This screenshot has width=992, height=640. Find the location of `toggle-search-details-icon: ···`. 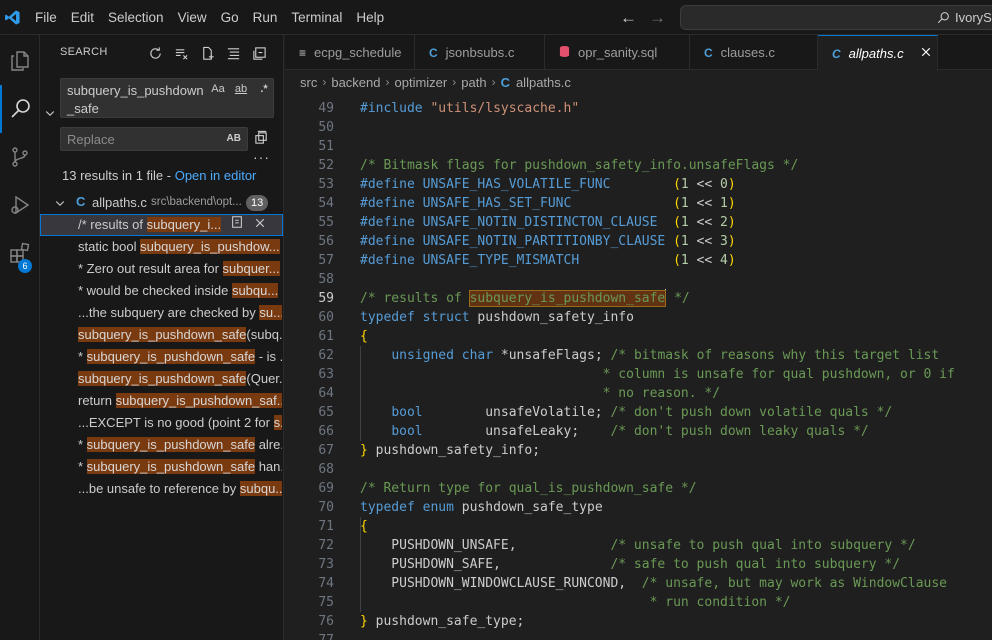

toggle-search-details-icon: ··· is located at coordinates (261, 157).